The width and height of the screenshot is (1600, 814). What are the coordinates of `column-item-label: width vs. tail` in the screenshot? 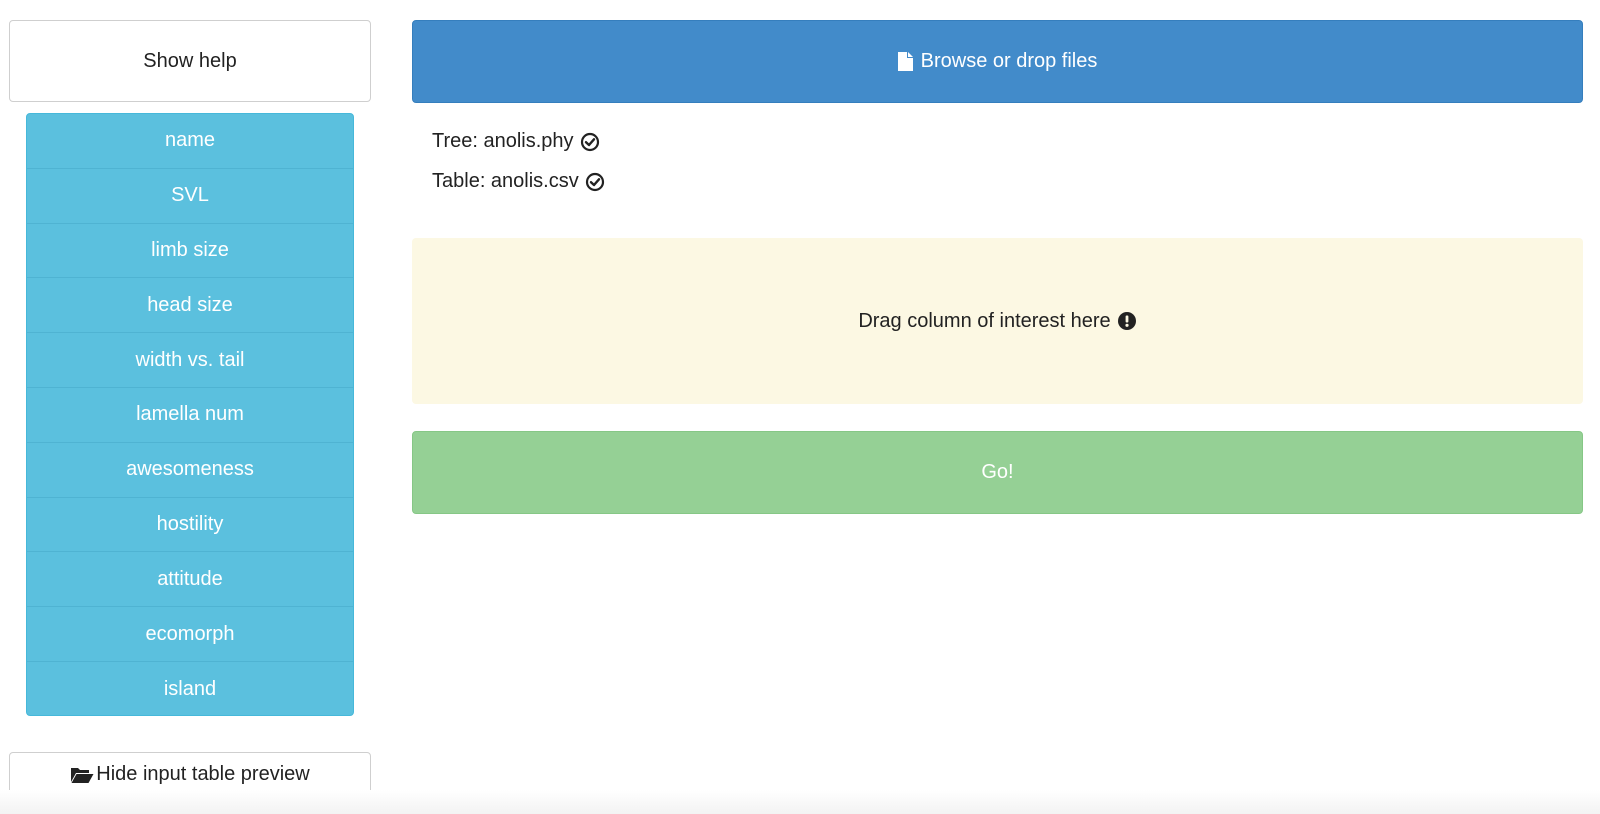 It's located at (190, 359).